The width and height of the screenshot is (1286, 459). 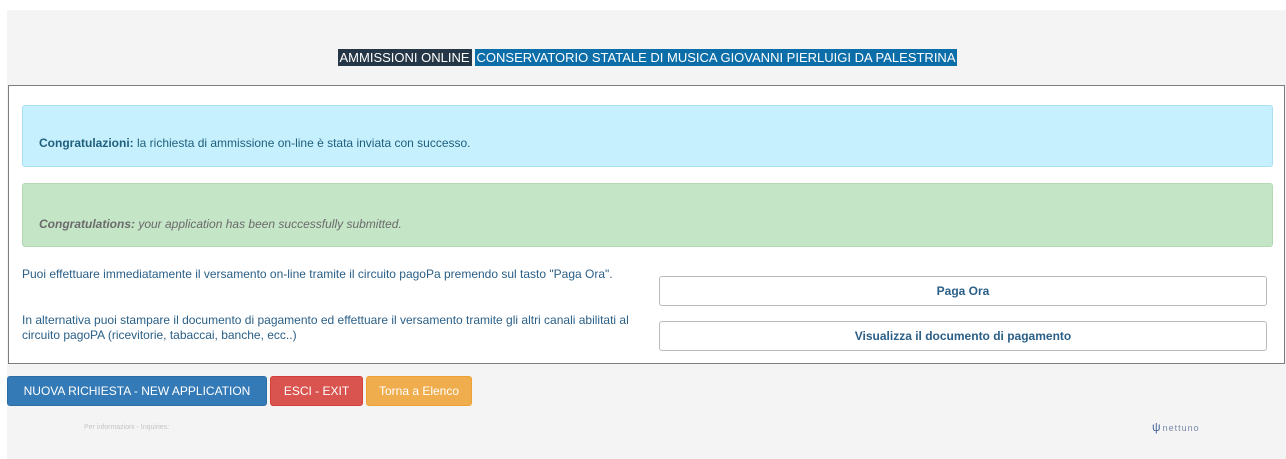 I want to click on logo-text: nettuno, so click(x=1181, y=428).